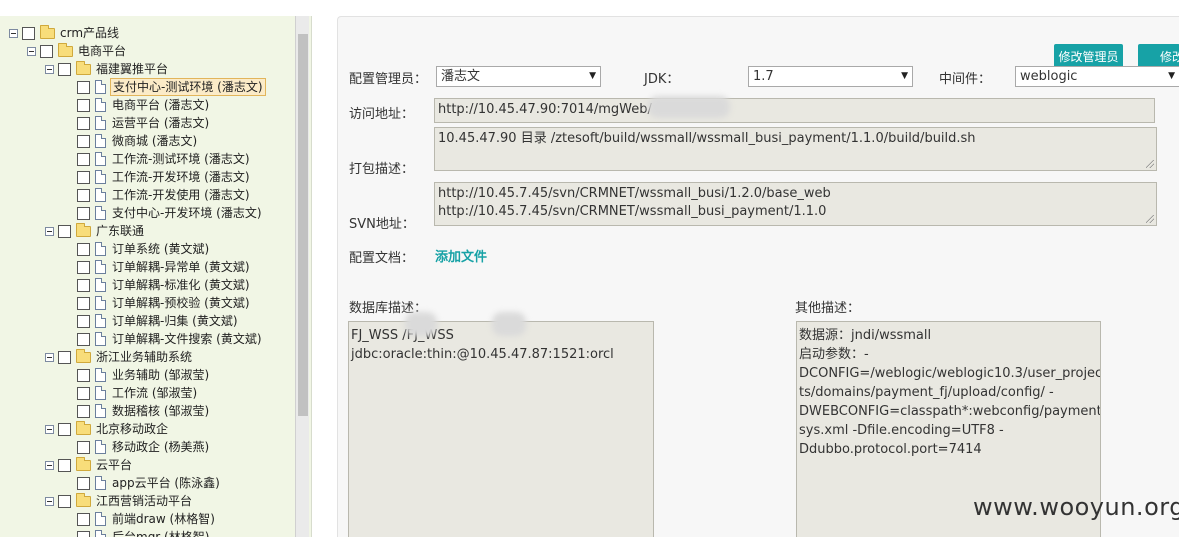  What do you see at coordinates (181, 177) in the screenshot?
I see `tree-node-label: 工作流-开发环境 (潘志文)` at bounding box center [181, 177].